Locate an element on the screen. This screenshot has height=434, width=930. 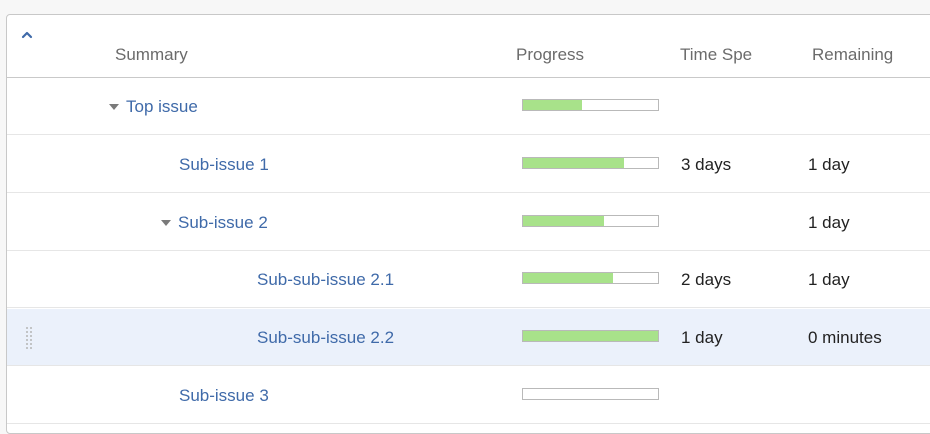
time-spent-cell: 1 day is located at coordinates (702, 337).